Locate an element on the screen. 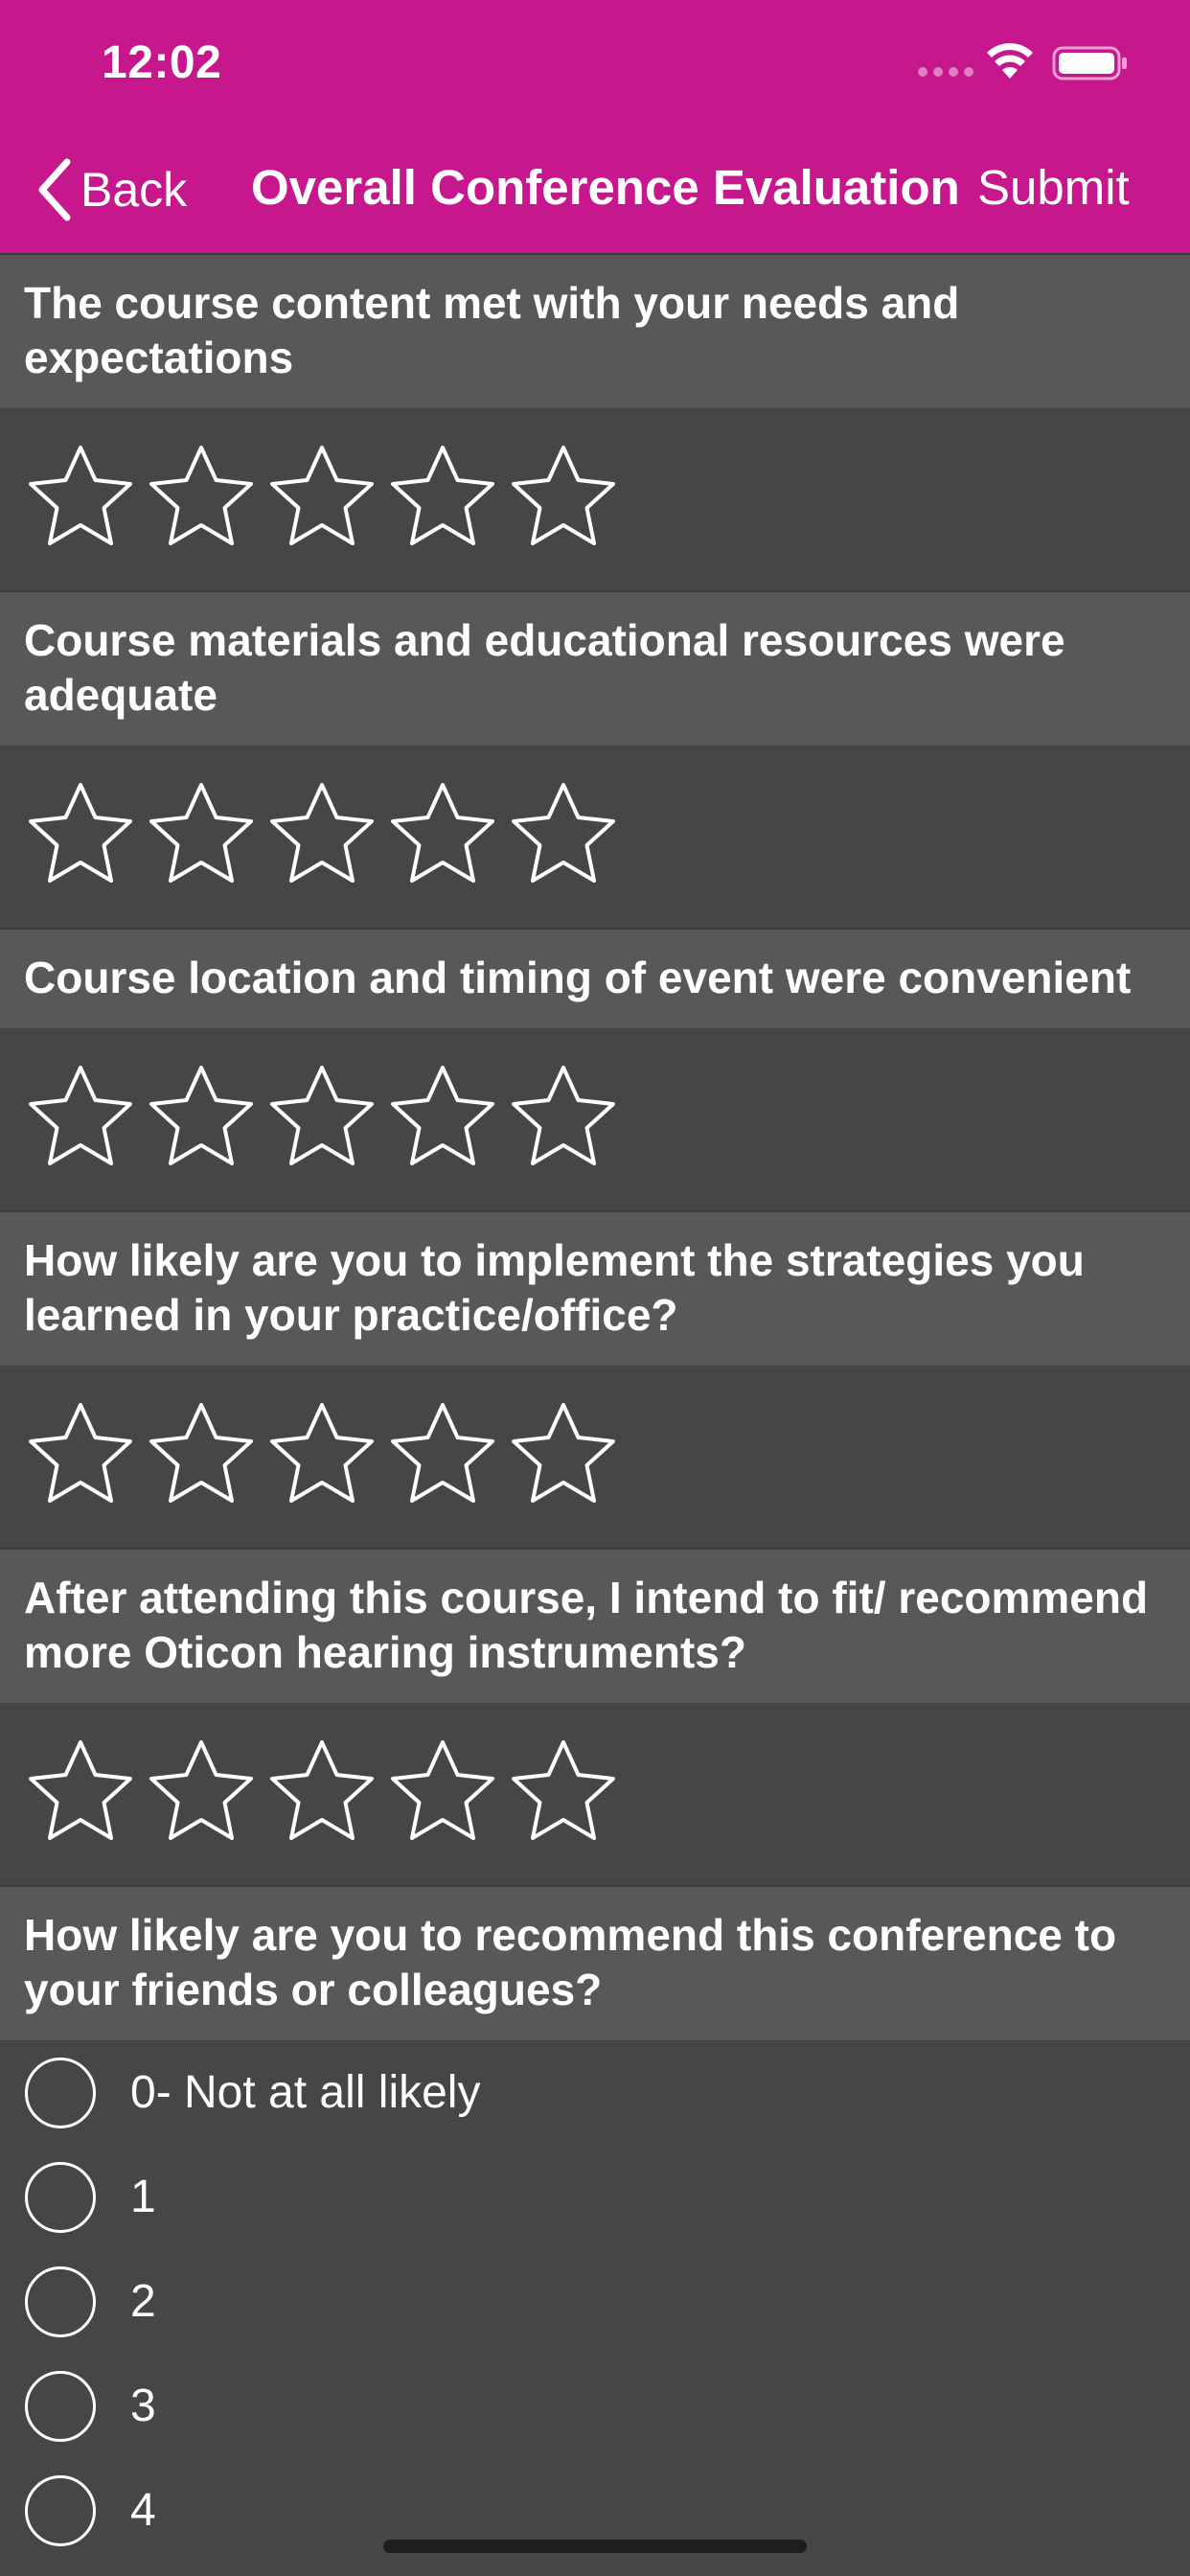  battery-icon is located at coordinates (1090, 63).